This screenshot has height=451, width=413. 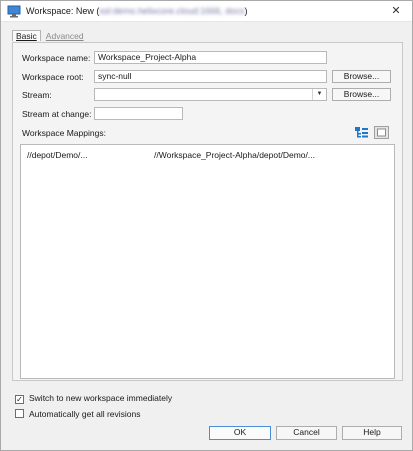 What do you see at coordinates (101, 398) in the screenshot?
I see `switch-workspace-label: Switch to new workspace immediately` at bounding box center [101, 398].